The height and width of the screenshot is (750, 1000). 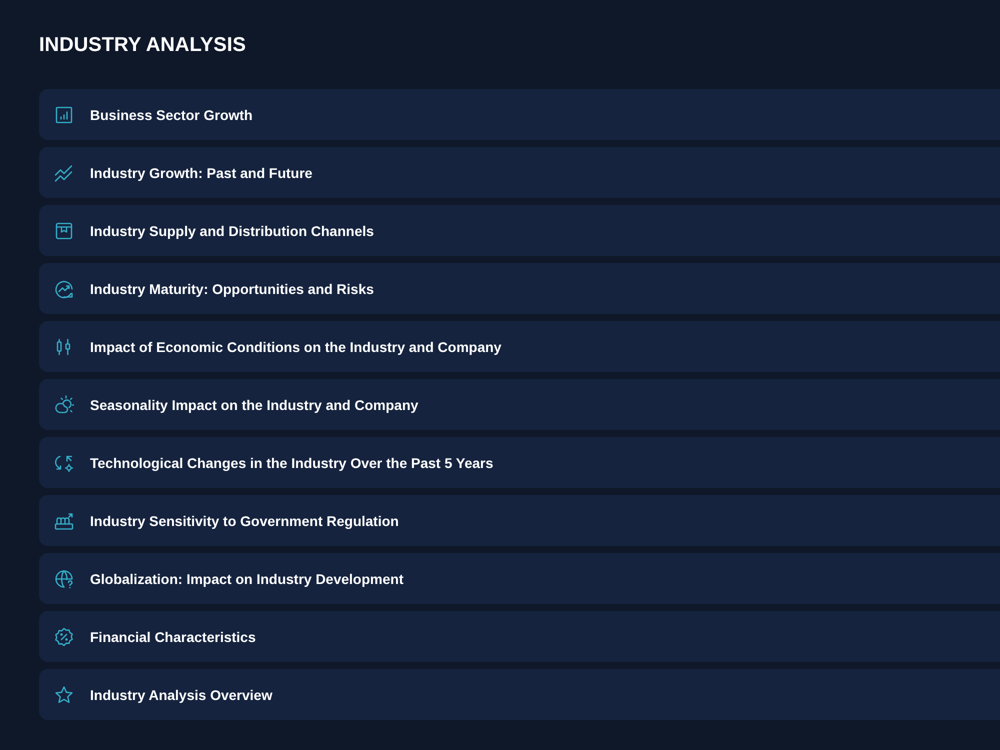 What do you see at coordinates (519, 520) in the screenshot?
I see `list-item: Industry Sensitivity to Government Regulation` at bounding box center [519, 520].